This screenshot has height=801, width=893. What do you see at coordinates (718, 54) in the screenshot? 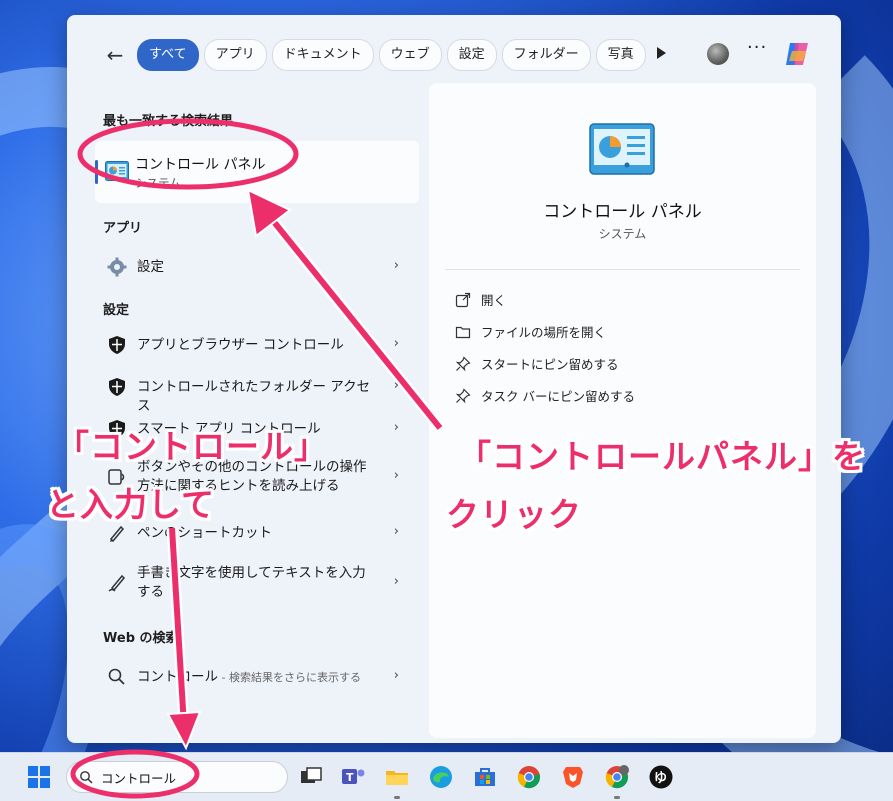
I see `avatar` at bounding box center [718, 54].